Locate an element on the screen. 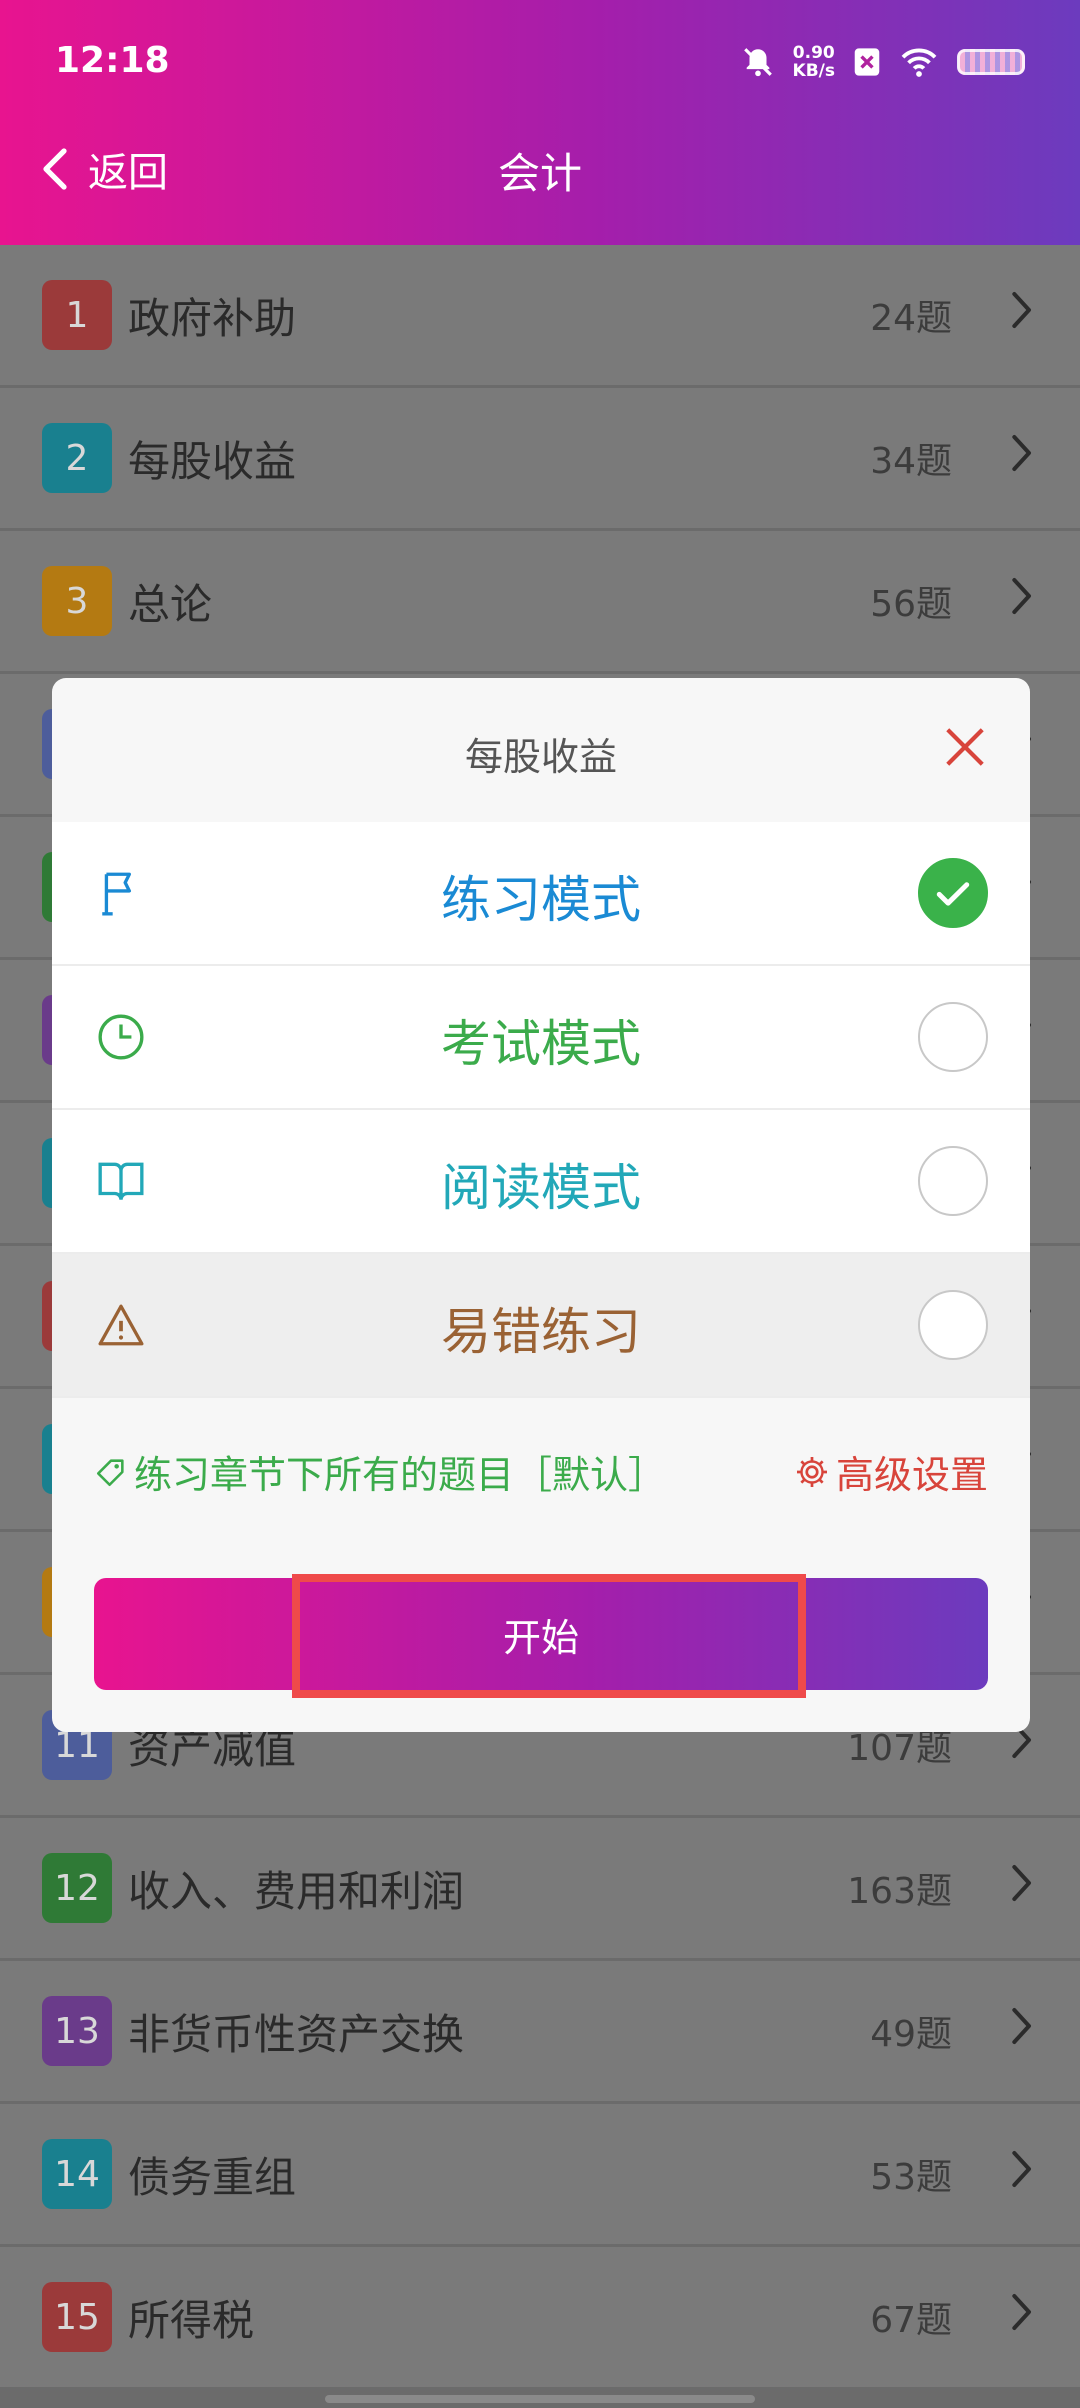 The width and height of the screenshot is (1080, 2408). chapter-title: 每股收益 is located at coordinates (212, 461).